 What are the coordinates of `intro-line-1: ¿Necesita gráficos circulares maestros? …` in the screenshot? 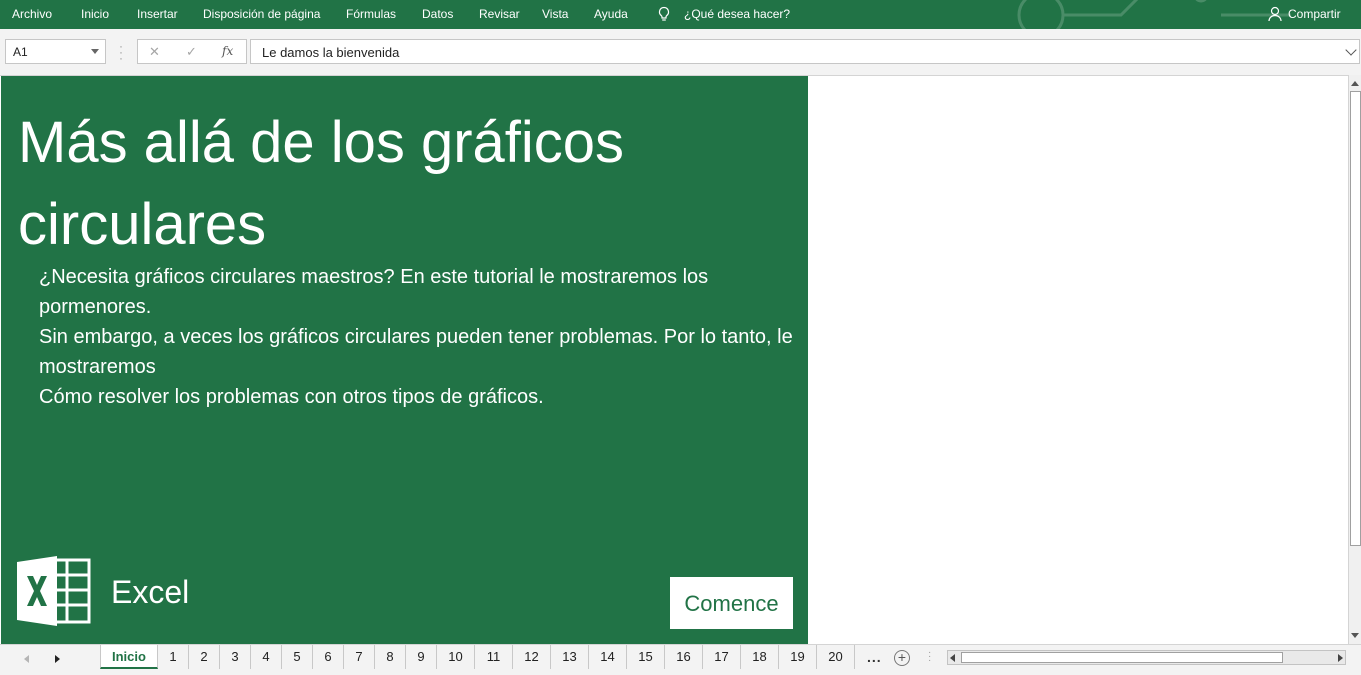 It's located at (374, 292).